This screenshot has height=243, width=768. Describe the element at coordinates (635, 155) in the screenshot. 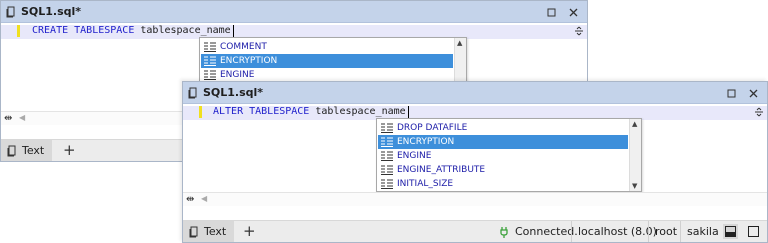

I see `popup-scrollbar: ▲ ▼` at that location.